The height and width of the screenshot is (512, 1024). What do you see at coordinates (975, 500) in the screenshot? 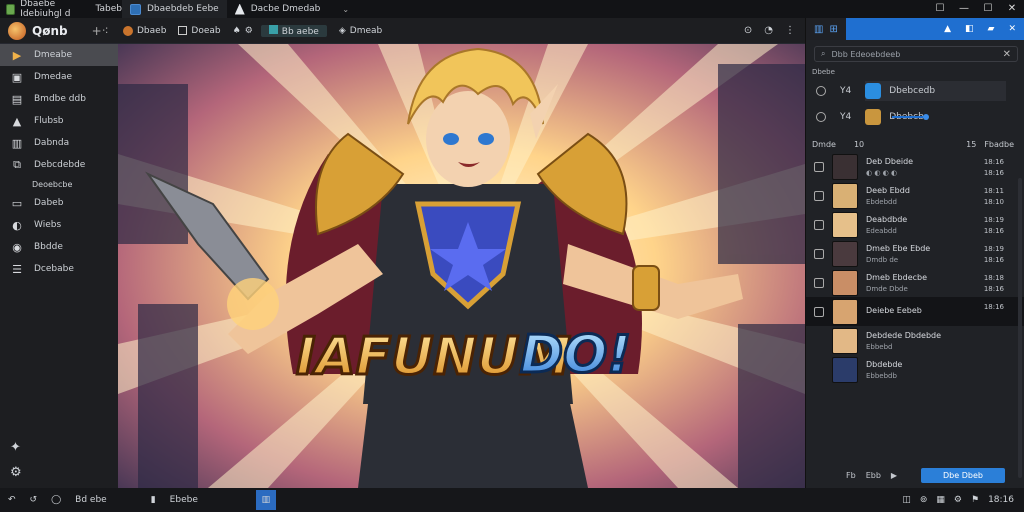
I see `flag-icon: ⚑` at bounding box center [975, 500].